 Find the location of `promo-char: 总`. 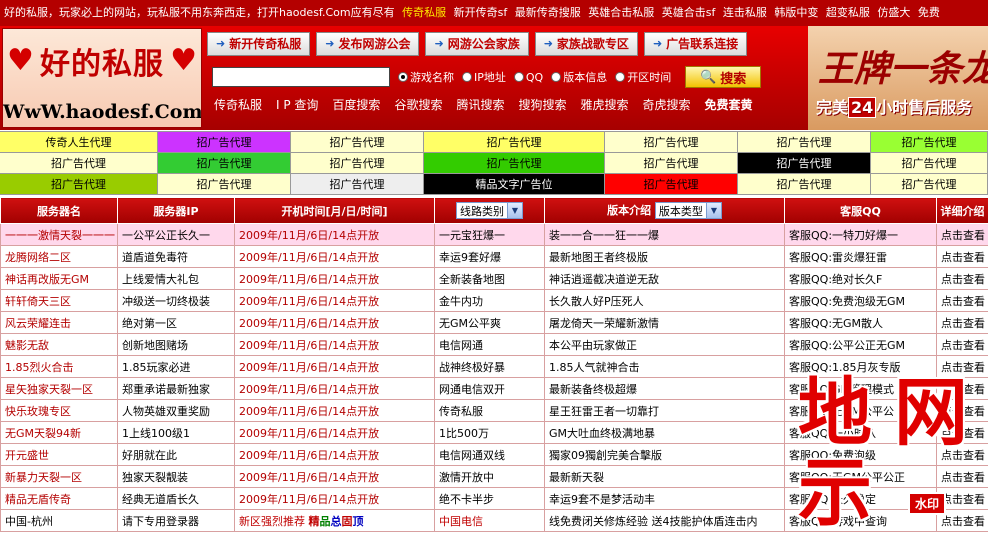

promo-char: 总 is located at coordinates (336, 521).